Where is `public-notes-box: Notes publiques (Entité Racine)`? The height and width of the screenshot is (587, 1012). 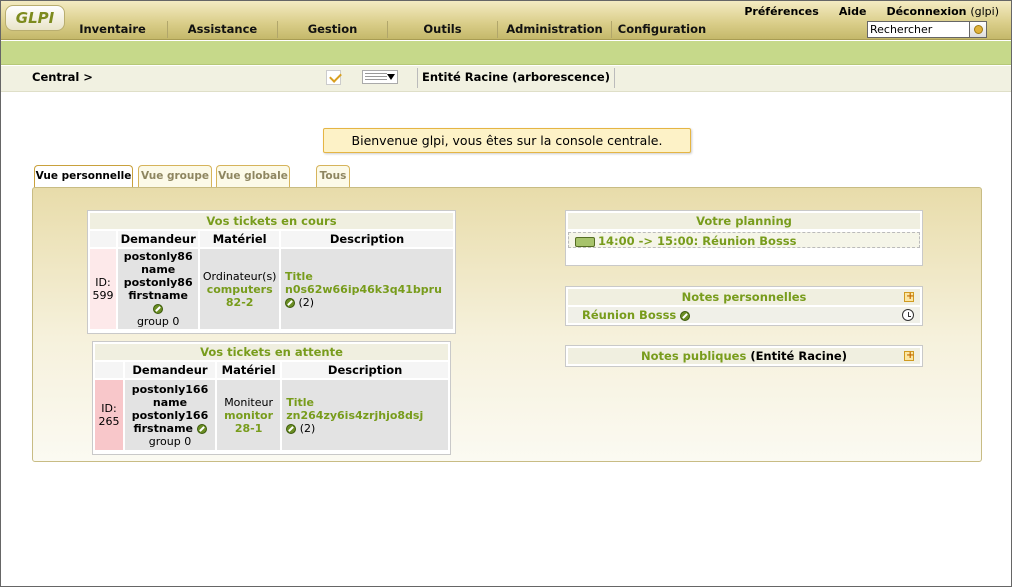
public-notes-box: Notes publiques (Entité Racine) is located at coordinates (744, 356).